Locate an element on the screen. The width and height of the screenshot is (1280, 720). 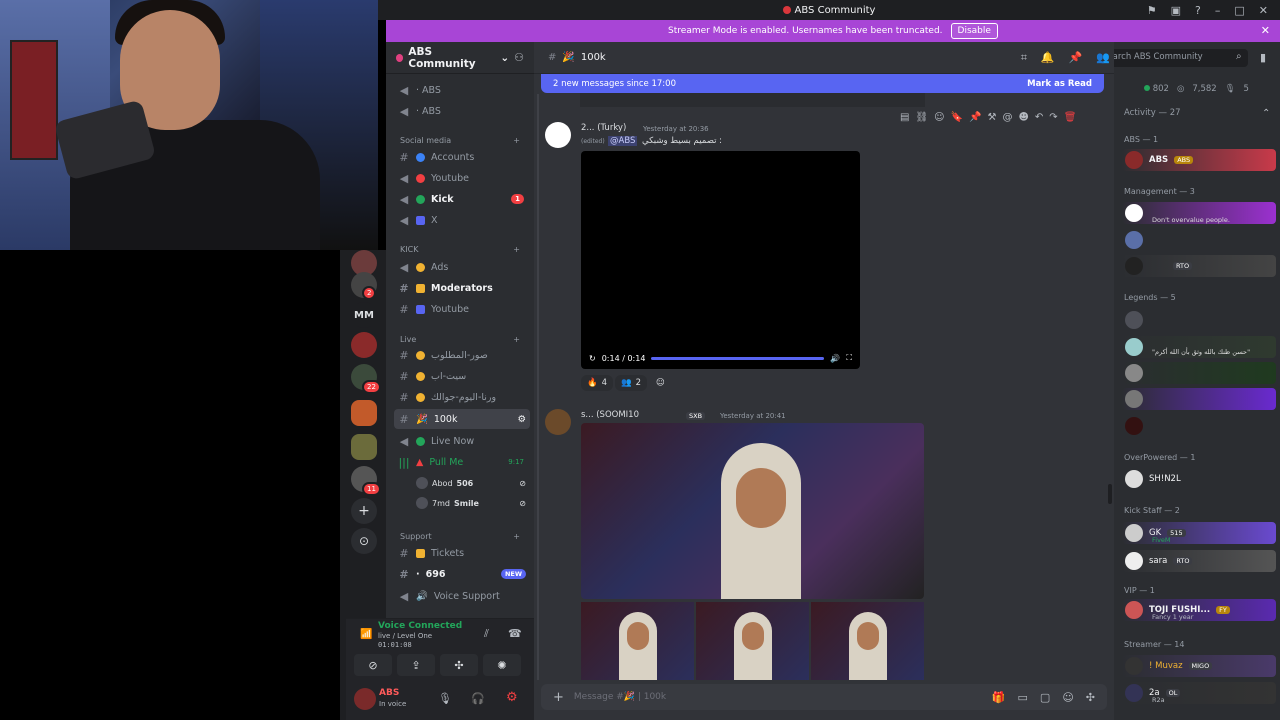
members-icon: 👥 is located at coordinates (1103, 58).